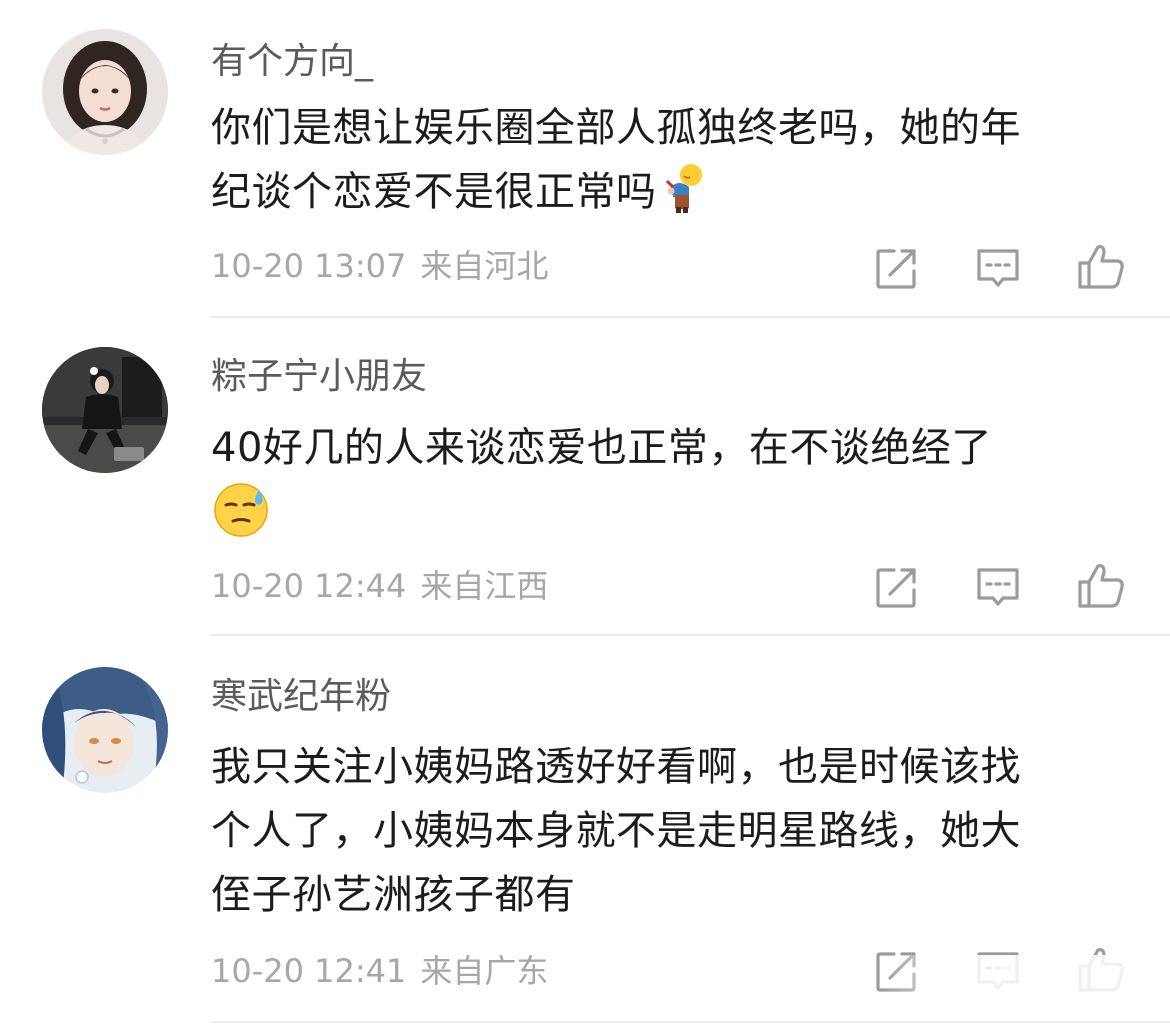 The height and width of the screenshot is (1025, 1170). Describe the element at coordinates (667, 519) in the screenshot. I see `sweat-face-emoji` at that location.